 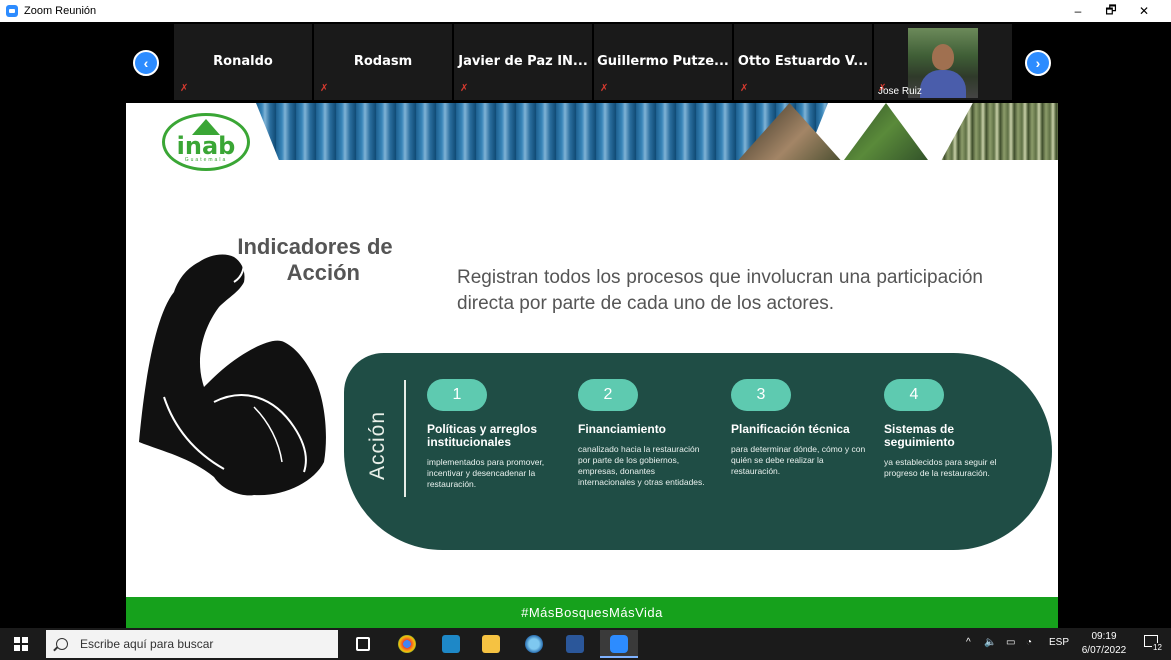 What do you see at coordinates (886, 131) in the screenshot?
I see `seedlings-photo` at bounding box center [886, 131].